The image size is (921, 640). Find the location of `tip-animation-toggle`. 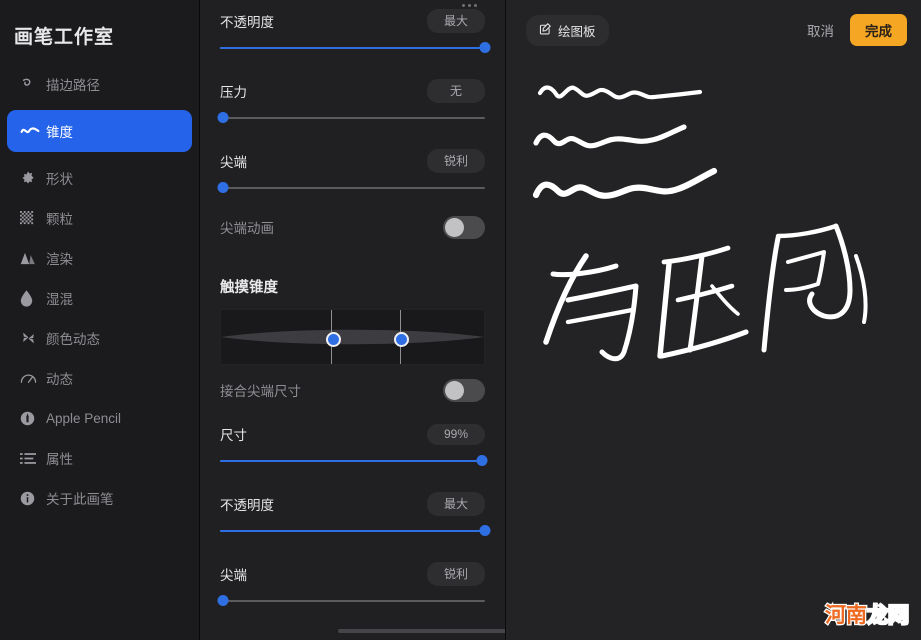

tip-animation-toggle is located at coordinates (464, 227).